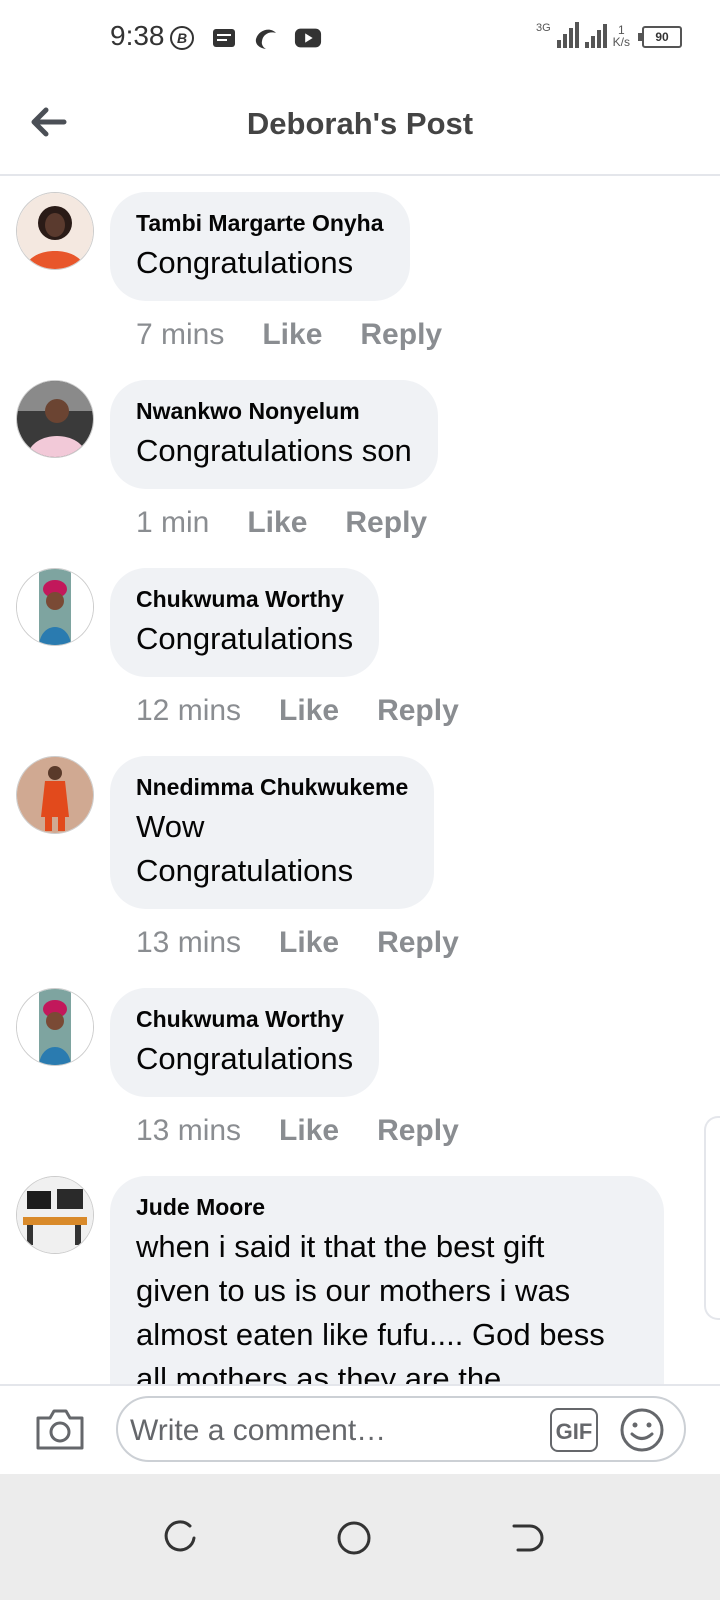 This screenshot has height=1600, width=720. Describe the element at coordinates (274, 450) in the screenshot. I see `comment-text: Congratulations son` at that location.